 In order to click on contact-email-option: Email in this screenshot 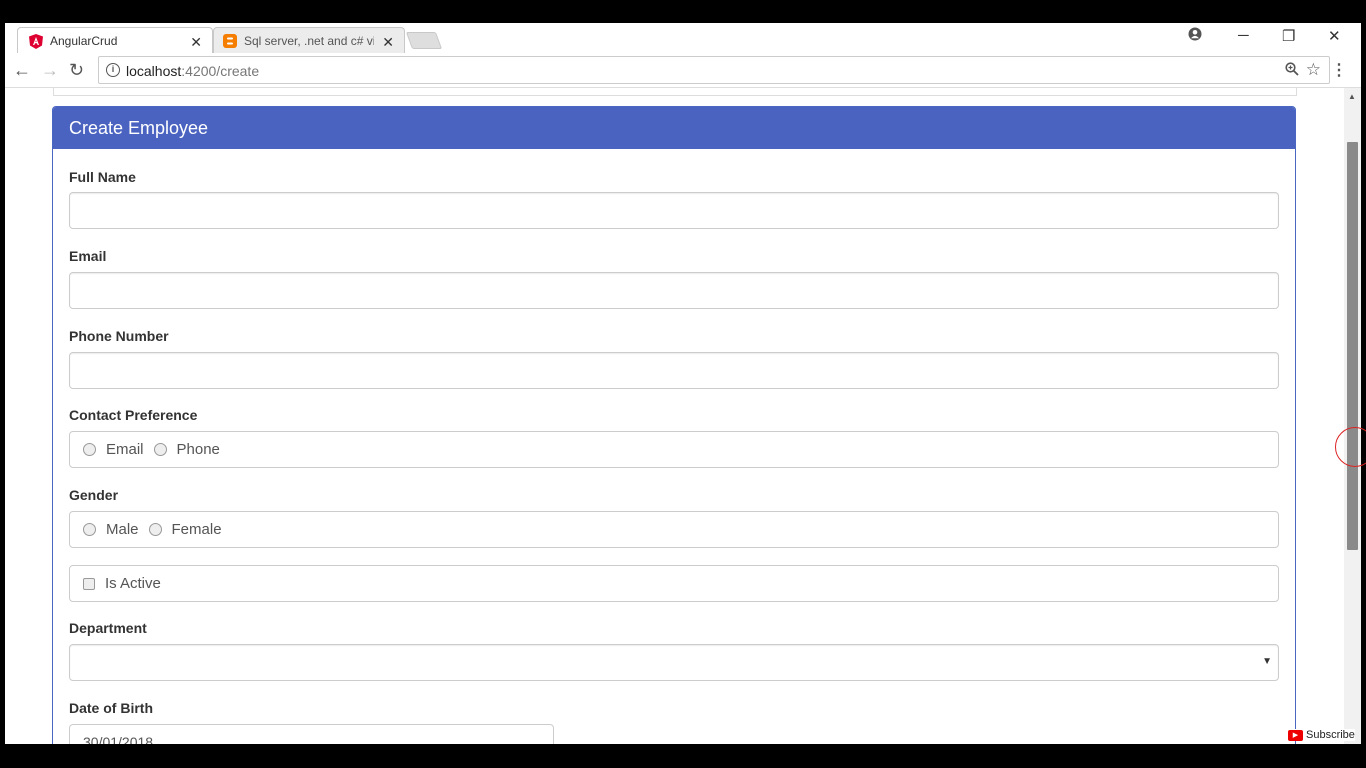, I will do `click(113, 449)`.